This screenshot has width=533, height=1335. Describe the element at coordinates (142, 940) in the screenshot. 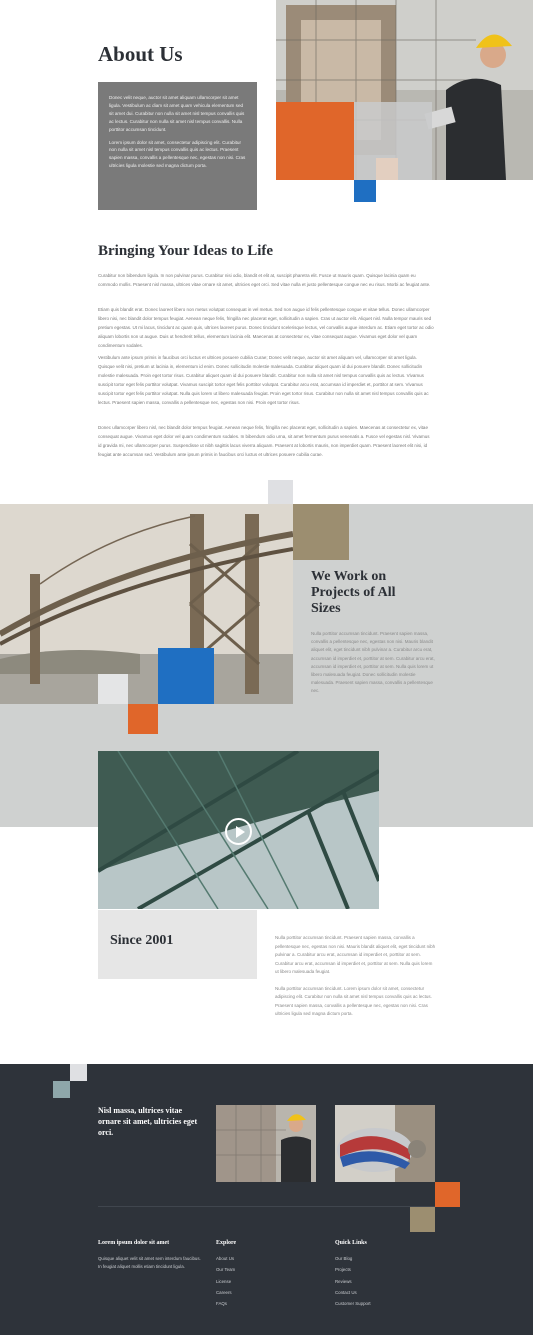

I see `since-title: Since 2001` at that location.